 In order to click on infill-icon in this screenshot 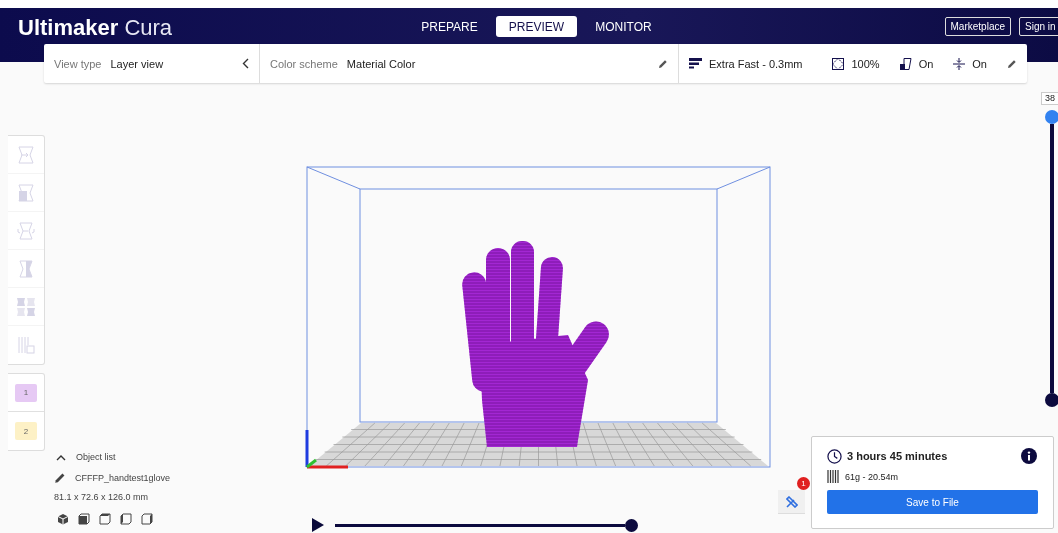, I will do `click(838, 63)`.